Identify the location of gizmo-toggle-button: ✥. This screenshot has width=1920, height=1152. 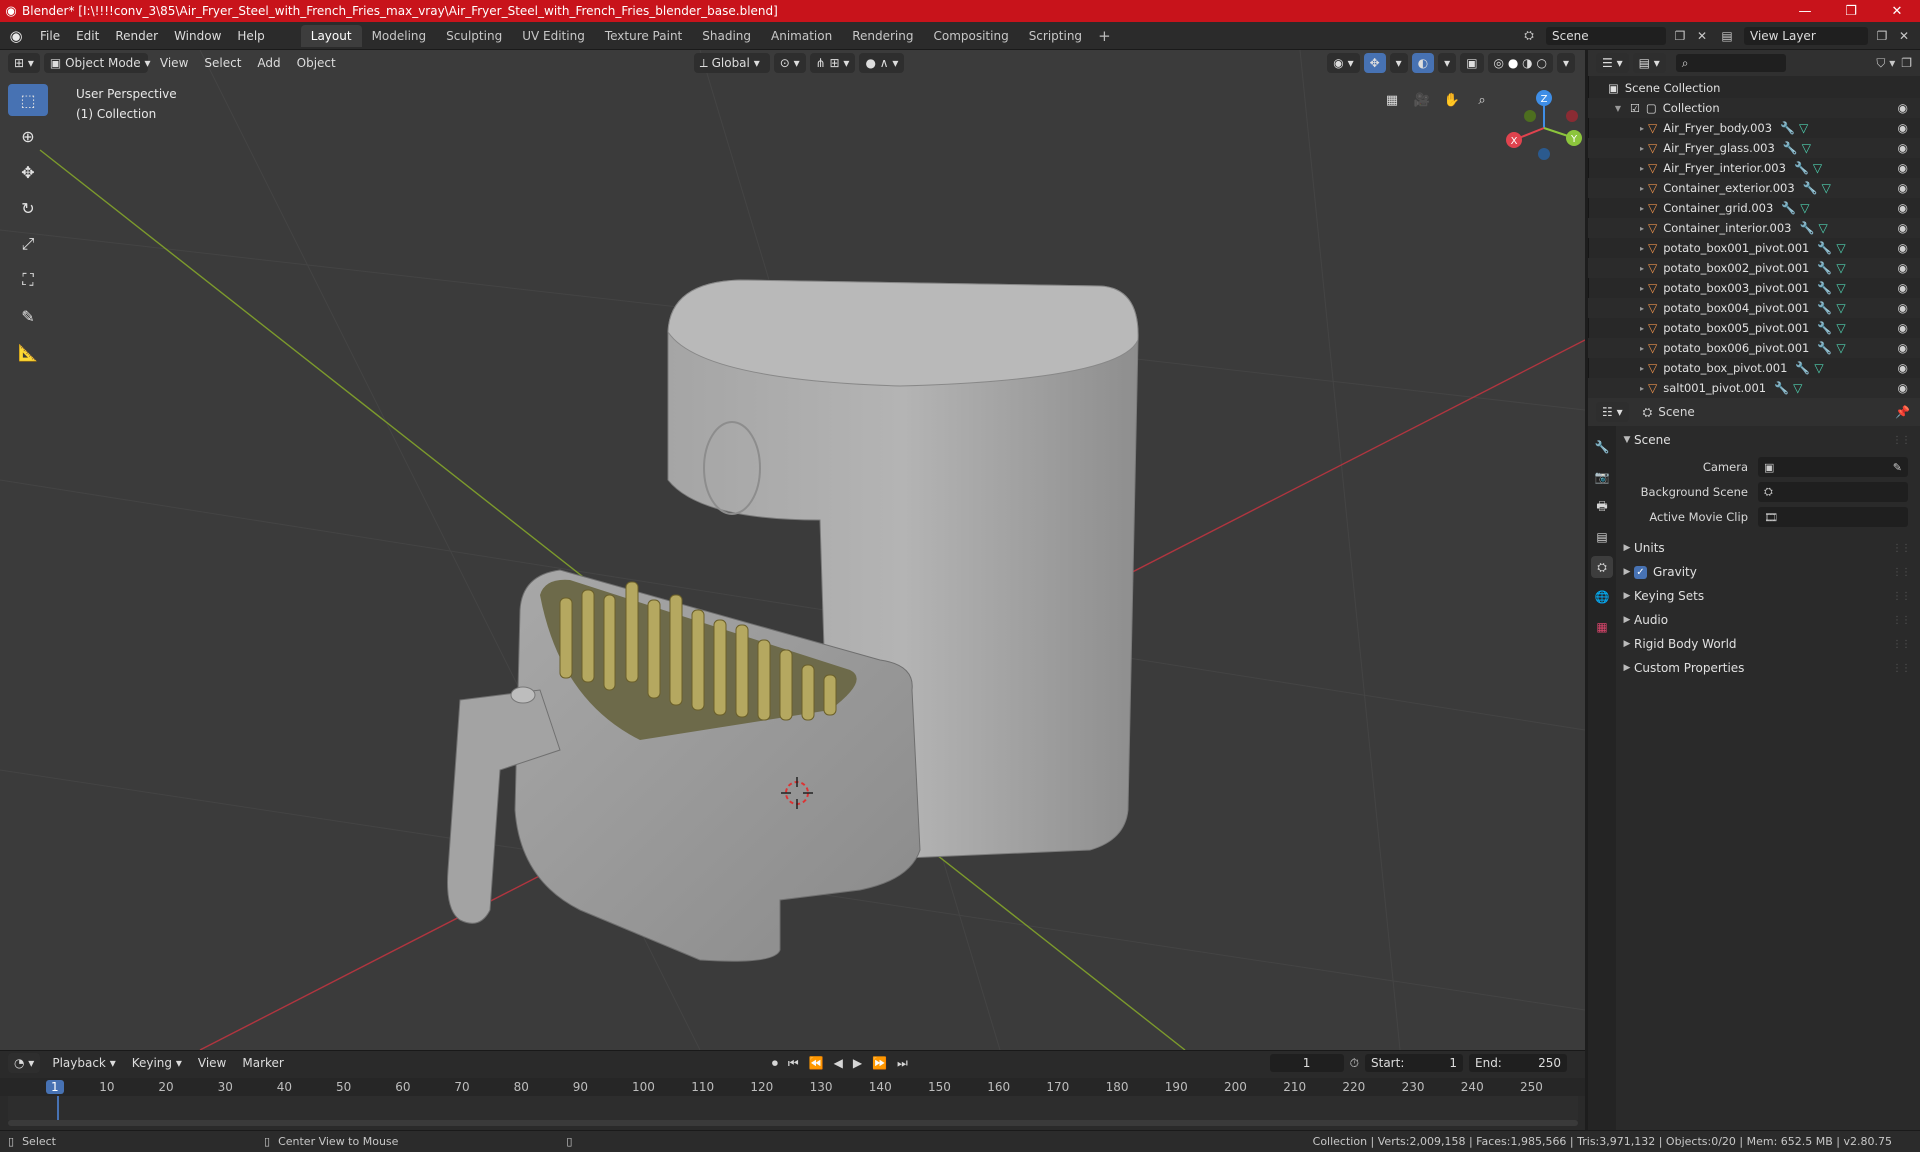
(1374, 63).